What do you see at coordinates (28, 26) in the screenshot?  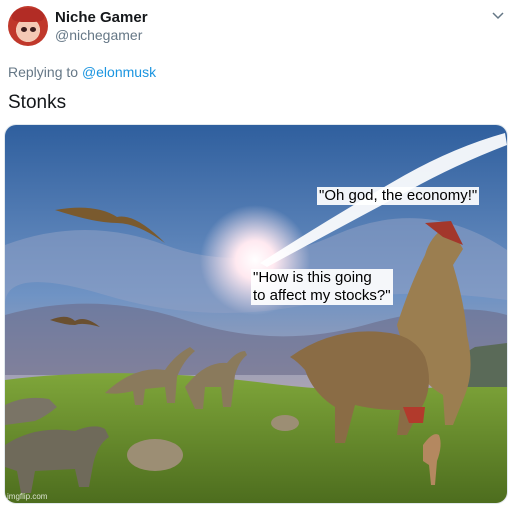 I see `avatar` at bounding box center [28, 26].